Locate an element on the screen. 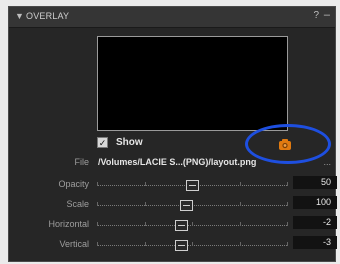 The width and height of the screenshot is (340, 264). show-checkbox: ✓ is located at coordinates (102, 142).